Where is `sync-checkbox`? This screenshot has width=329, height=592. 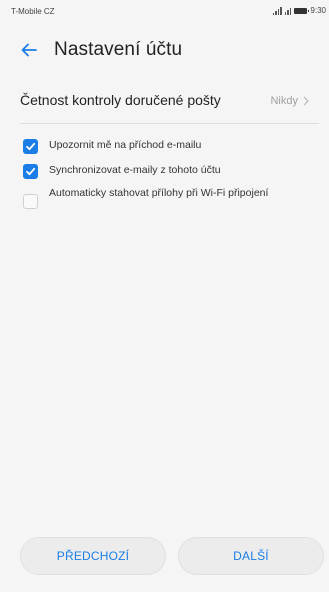 sync-checkbox is located at coordinates (30, 171).